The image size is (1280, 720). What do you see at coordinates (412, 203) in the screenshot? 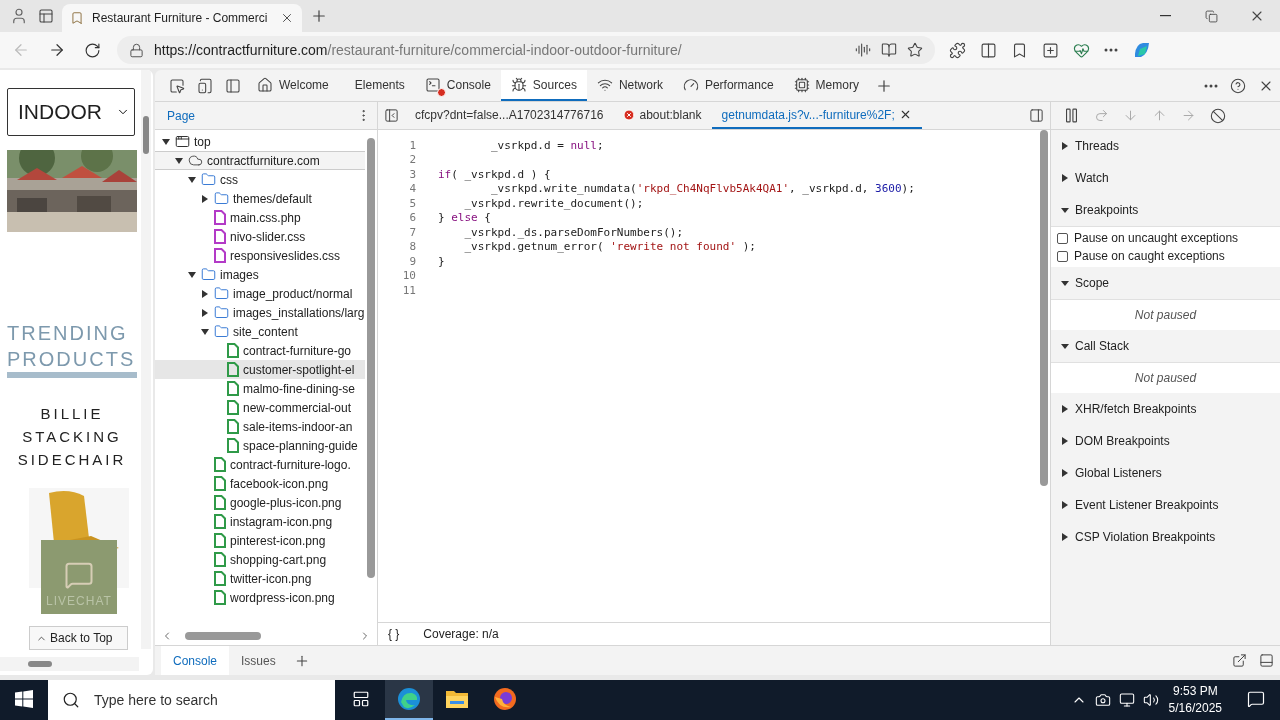
I see `line-number: 5` at bounding box center [412, 203].